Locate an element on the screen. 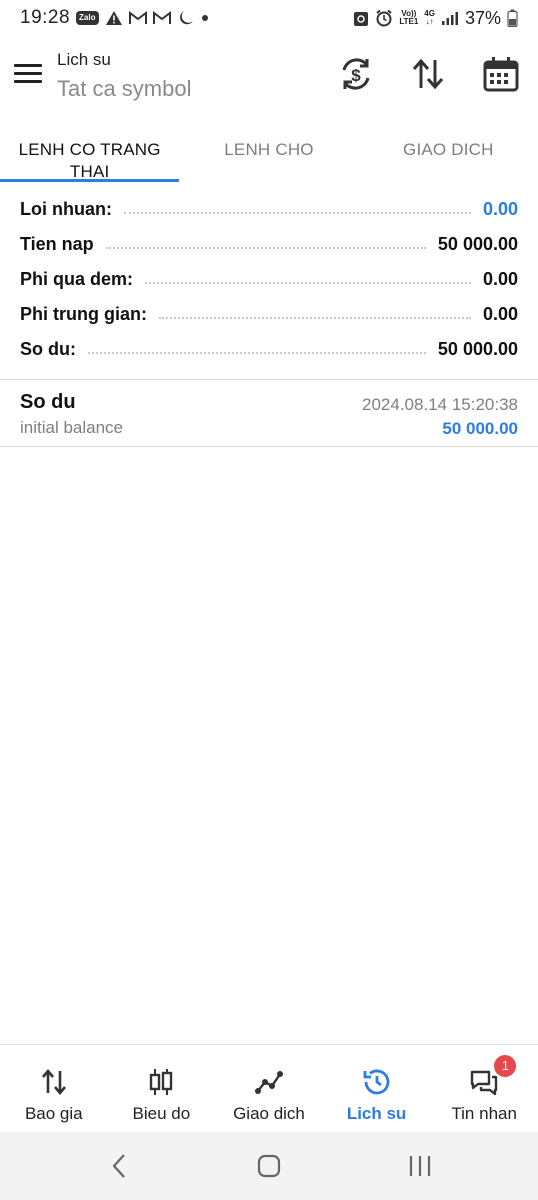  quotes-arrows-icon is located at coordinates (53, 1082).